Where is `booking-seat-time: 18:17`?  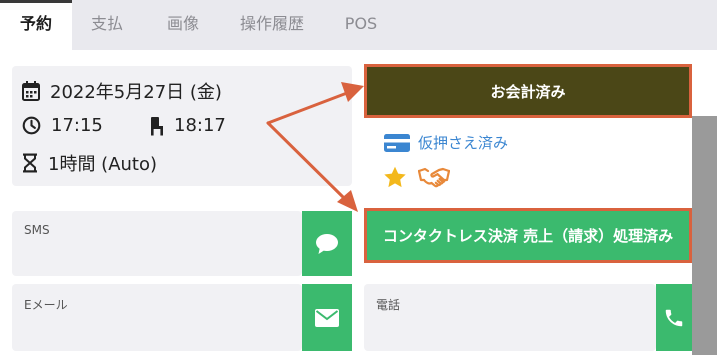
booking-seat-time: 18:17 is located at coordinates (200, 125).